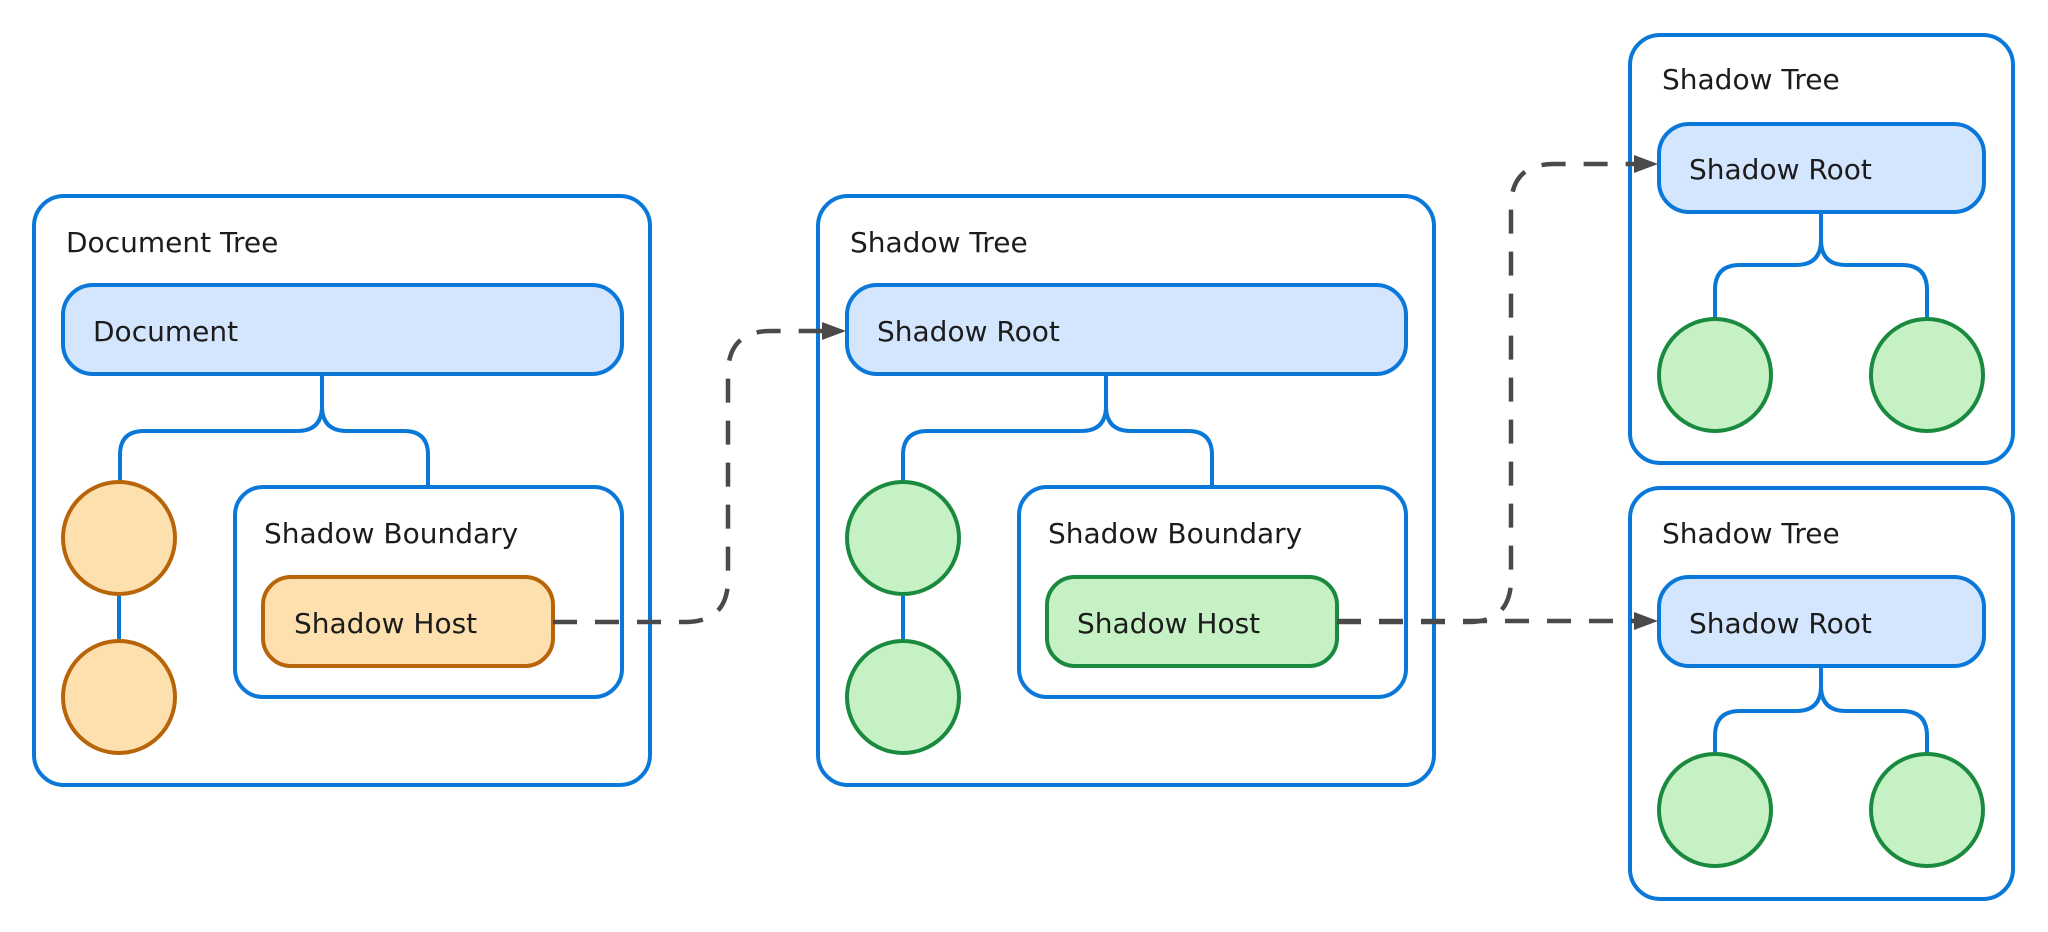 The width and height of the screenshot is (2048, 932). What do you see at coordinates (1751, 79) in the screenshot?
I see `shadow-tree-top-right-title: Shadow Tree` at bounding box center [1751, 79].